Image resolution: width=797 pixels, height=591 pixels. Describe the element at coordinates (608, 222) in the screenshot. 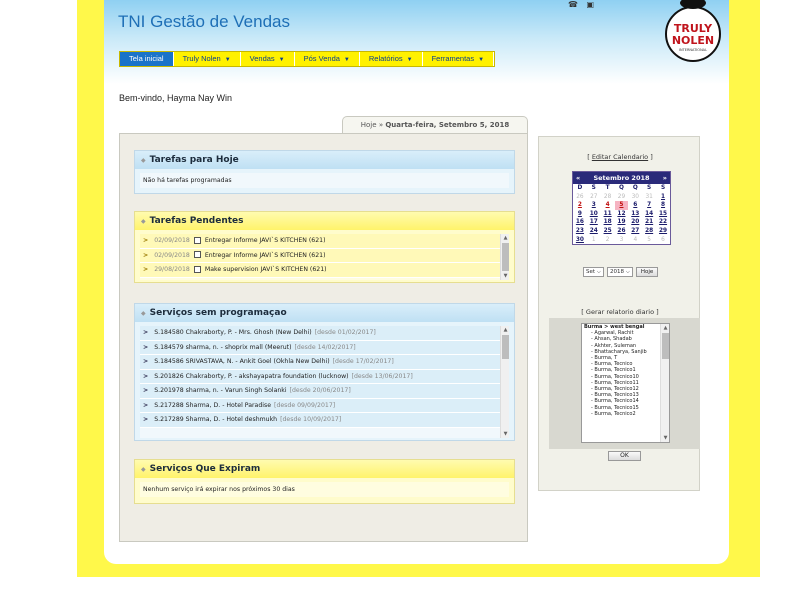

I see `calendar-day: 18` at that location.